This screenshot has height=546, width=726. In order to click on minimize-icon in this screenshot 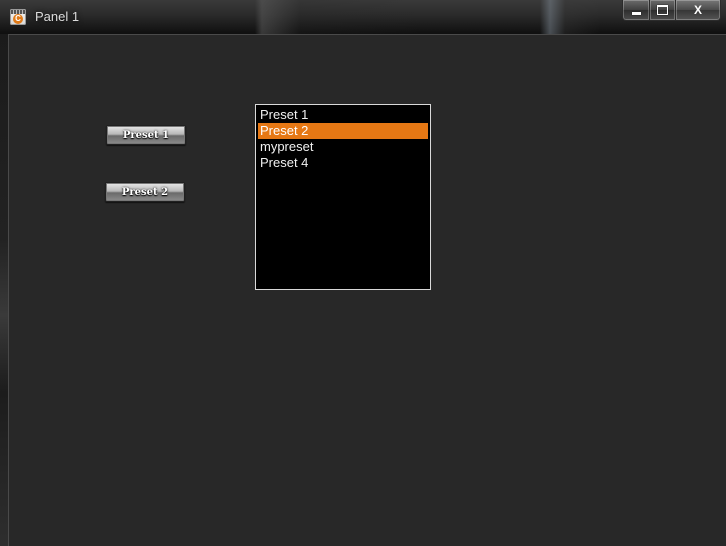, I will do `click(636, 13)`.